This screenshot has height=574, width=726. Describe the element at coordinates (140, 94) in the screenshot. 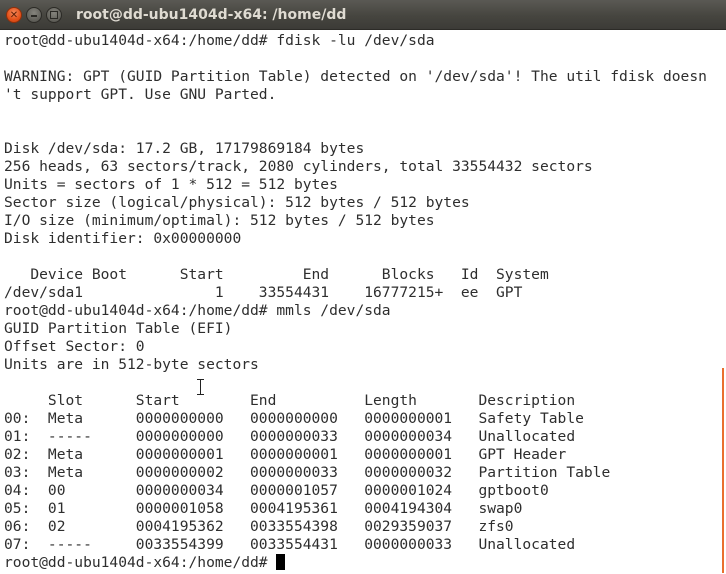

I see `terminal-line: 't support GPT. Use GNU Parted.` at that location.